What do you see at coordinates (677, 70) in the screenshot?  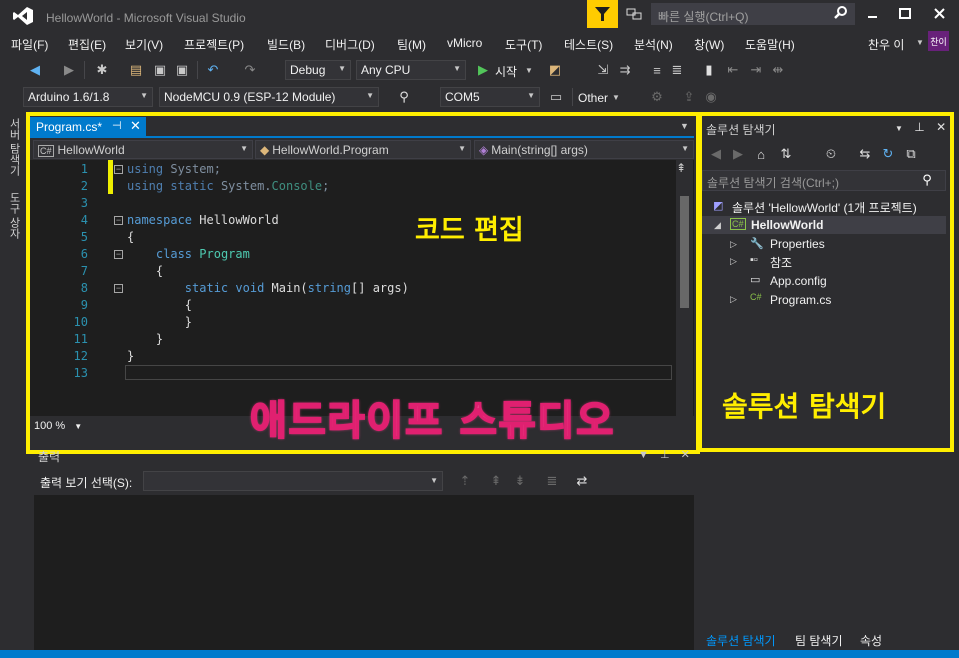 I see `uncomment-icon: ≣` at bounding box center [677, 70].